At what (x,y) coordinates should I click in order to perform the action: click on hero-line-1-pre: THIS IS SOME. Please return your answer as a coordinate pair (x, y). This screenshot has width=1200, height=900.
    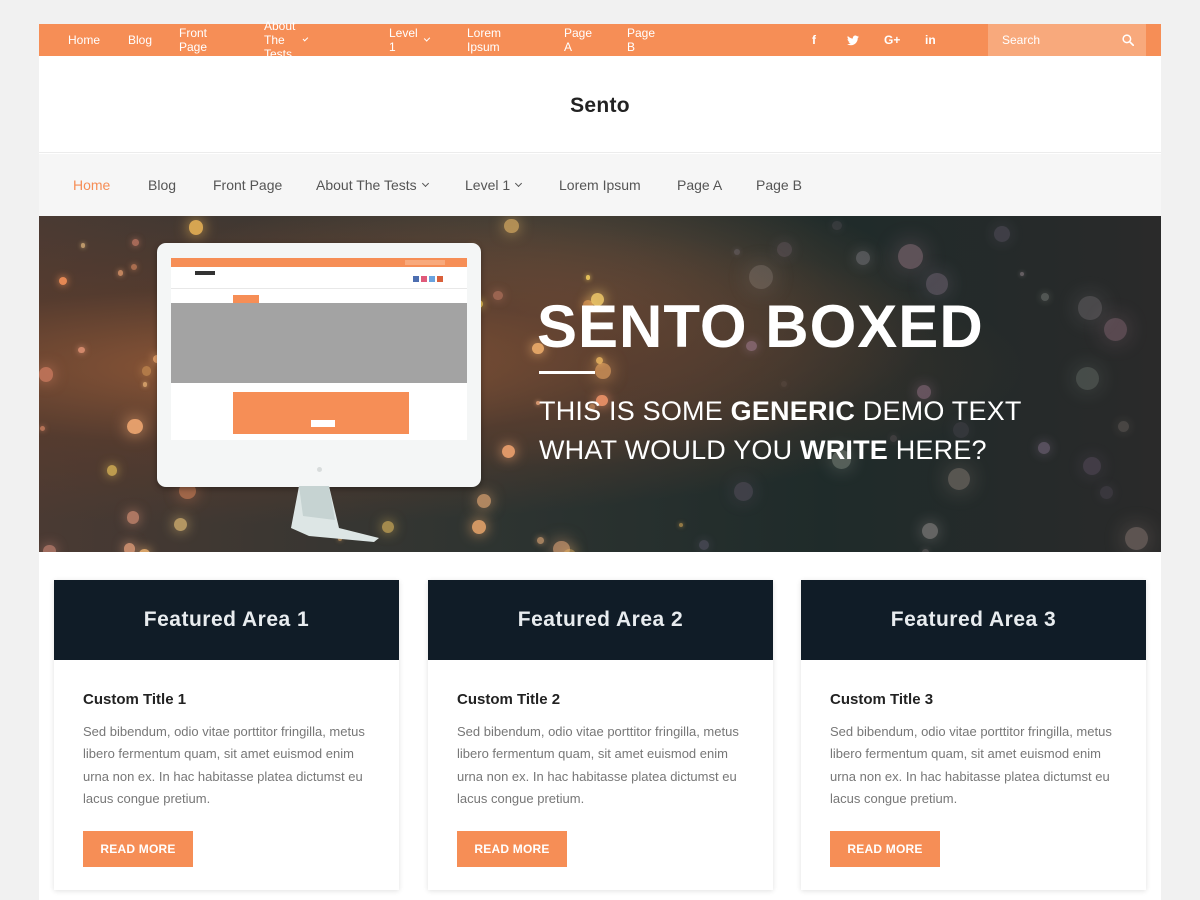
    Looking at the image, I should click on (635, 411).